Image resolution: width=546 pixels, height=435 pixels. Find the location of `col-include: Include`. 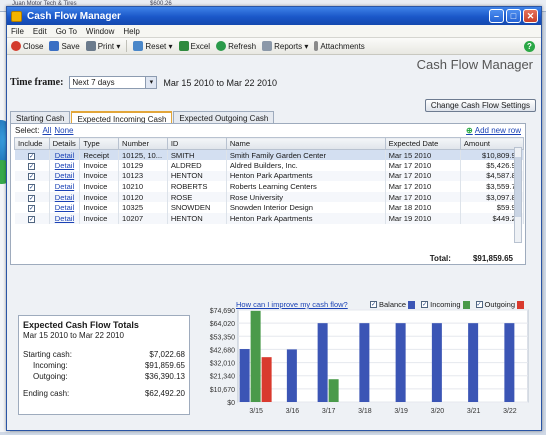

col-include: Include is located at coordinates (32, 143).